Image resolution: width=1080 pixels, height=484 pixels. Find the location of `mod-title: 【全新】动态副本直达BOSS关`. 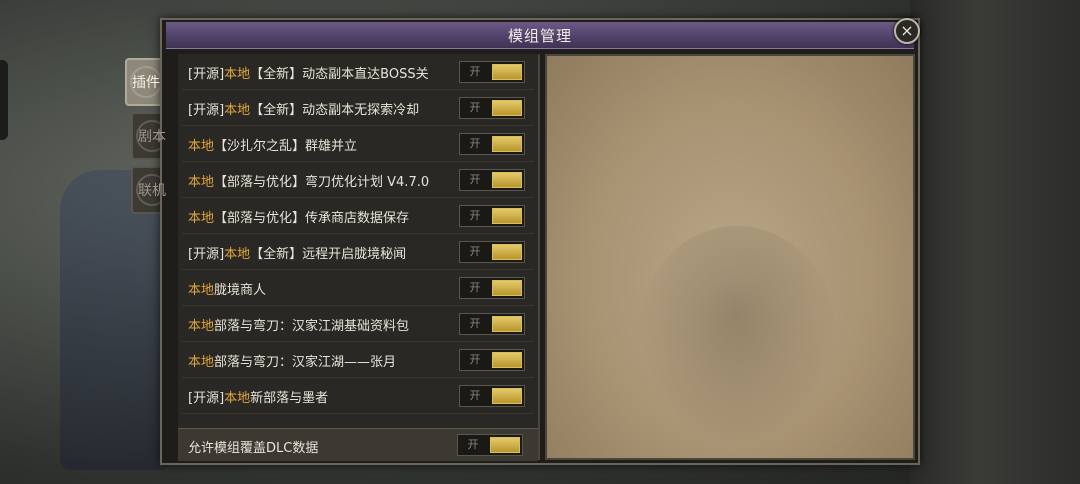

mod-title: 【全新】动态副本直达BOSS关 is located at coordinates (339, 74).